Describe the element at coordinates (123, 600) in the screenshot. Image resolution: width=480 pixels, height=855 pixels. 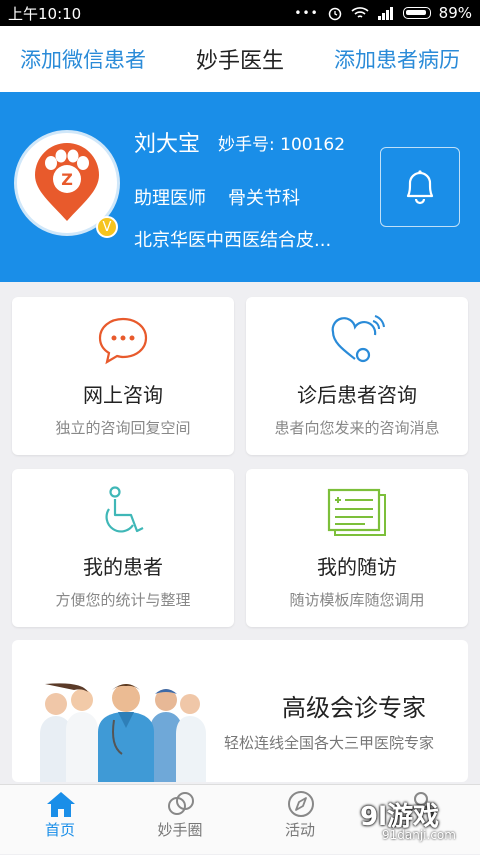
I see `card-subtitle: 方便您的统计与整理` at that location.